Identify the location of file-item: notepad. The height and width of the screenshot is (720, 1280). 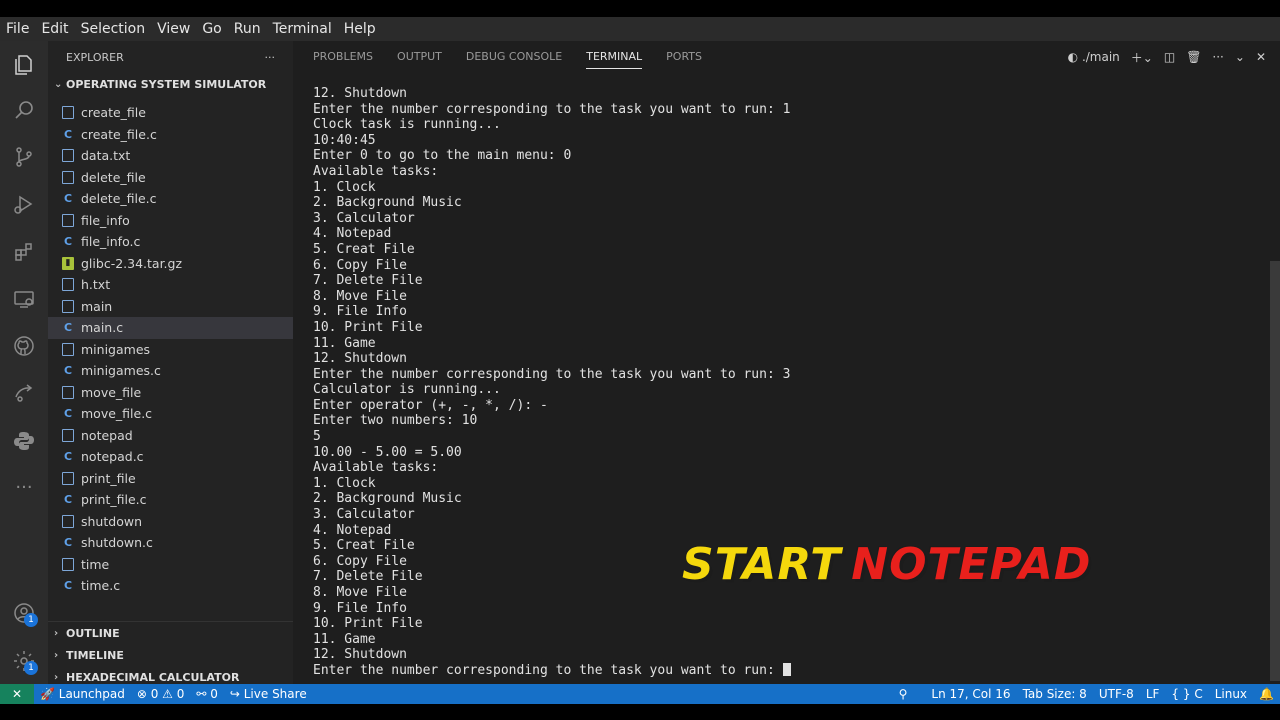
(170, 436).